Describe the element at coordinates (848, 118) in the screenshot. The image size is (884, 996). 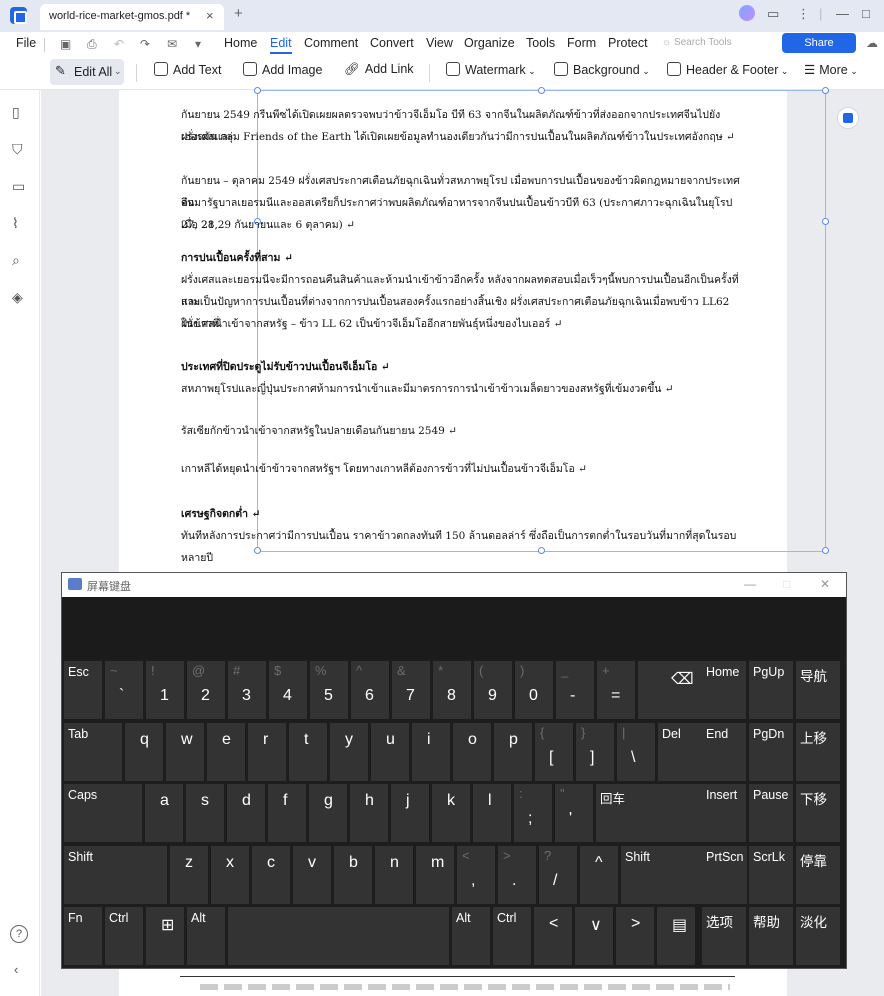
I see `ai-assistant-icon` at that location.